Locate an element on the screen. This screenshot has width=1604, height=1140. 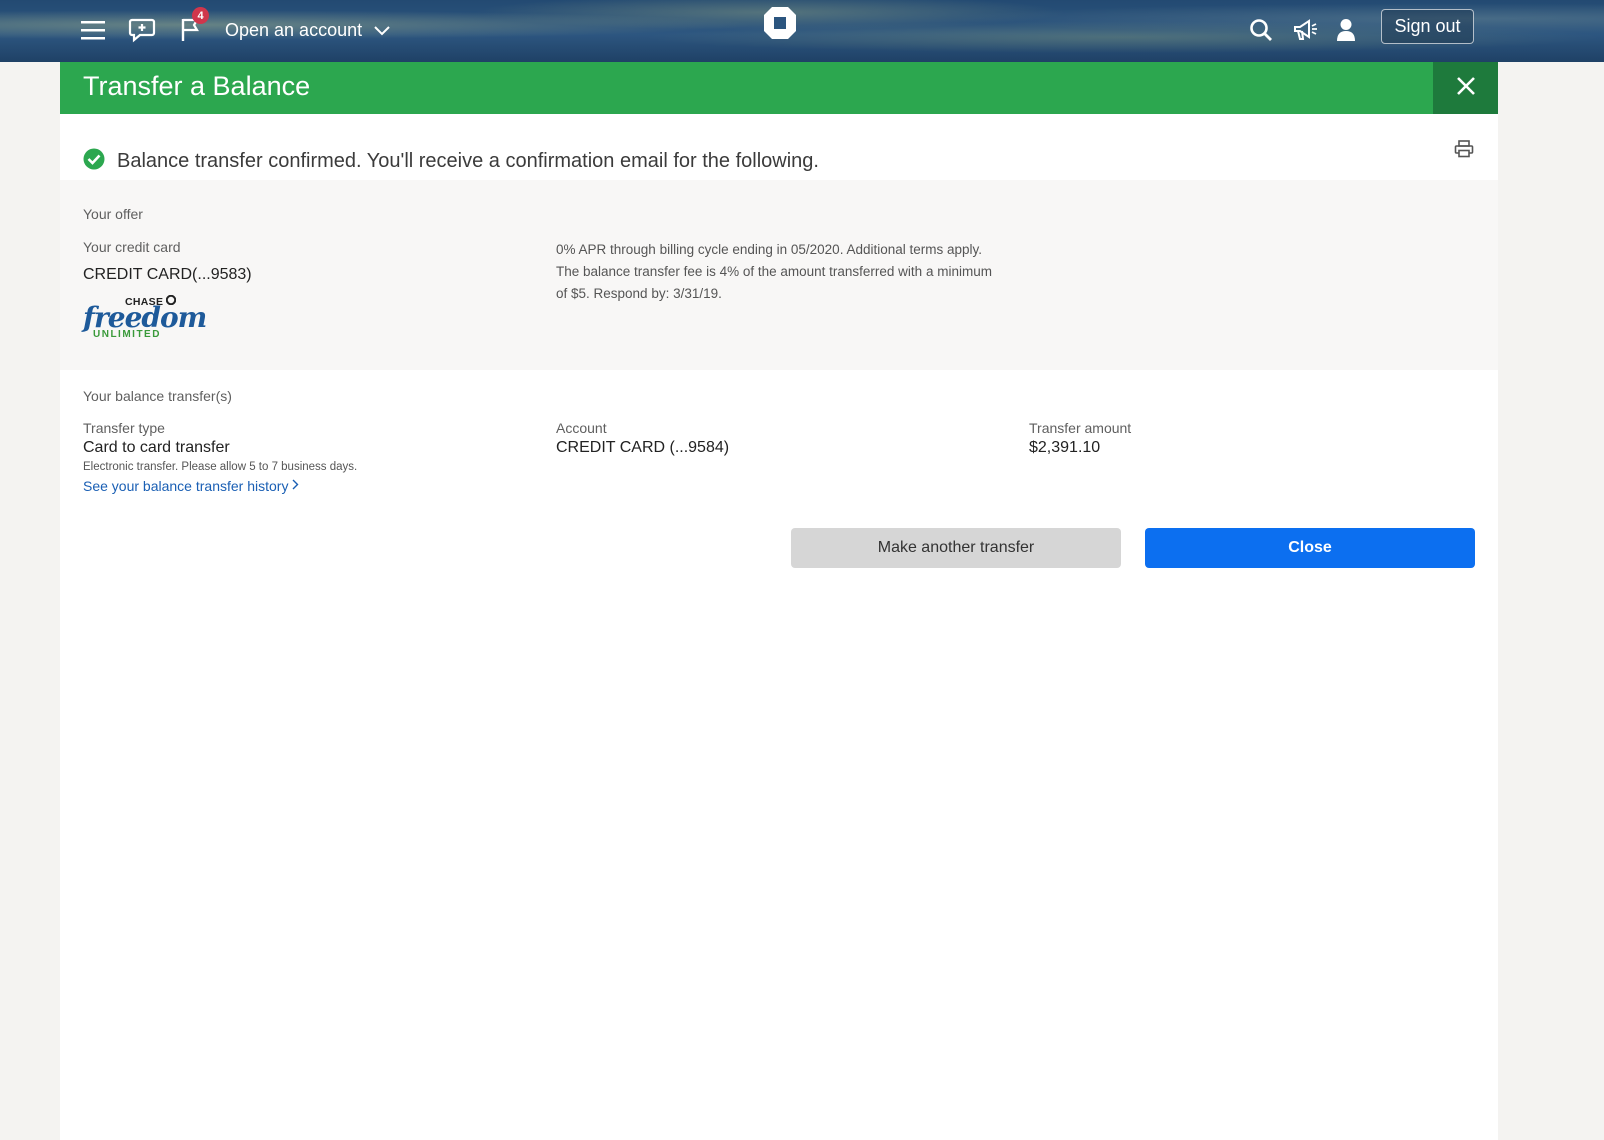
print-icon is located at coordinates (1464, 151).